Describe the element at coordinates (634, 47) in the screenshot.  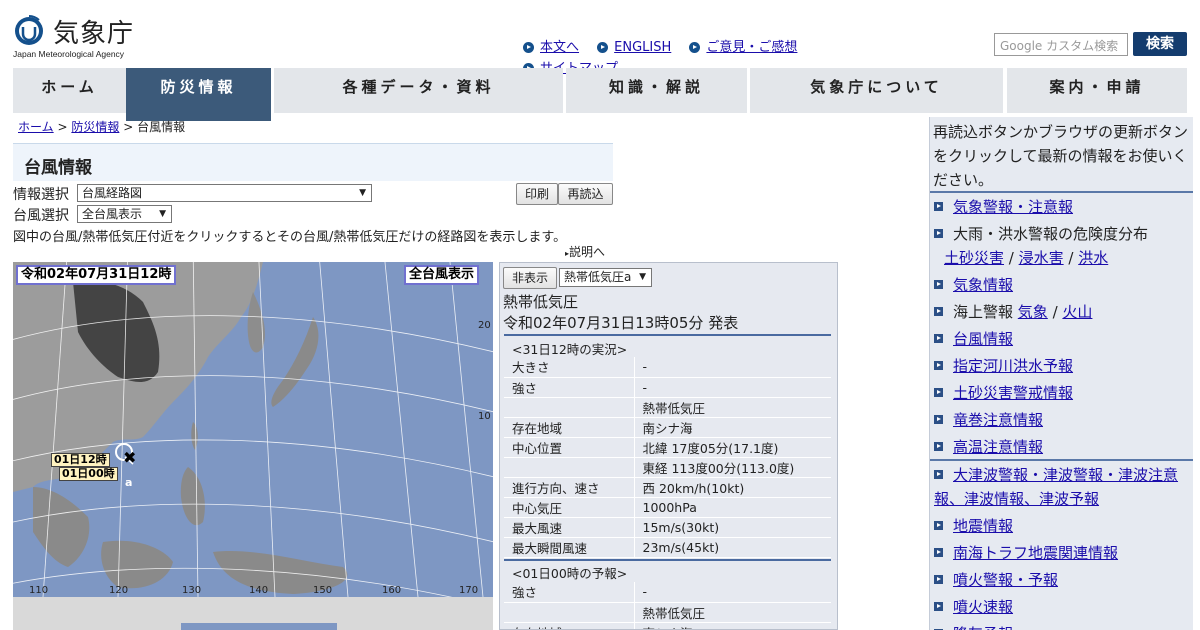
I see `english-link: ENGLISH` at that location.